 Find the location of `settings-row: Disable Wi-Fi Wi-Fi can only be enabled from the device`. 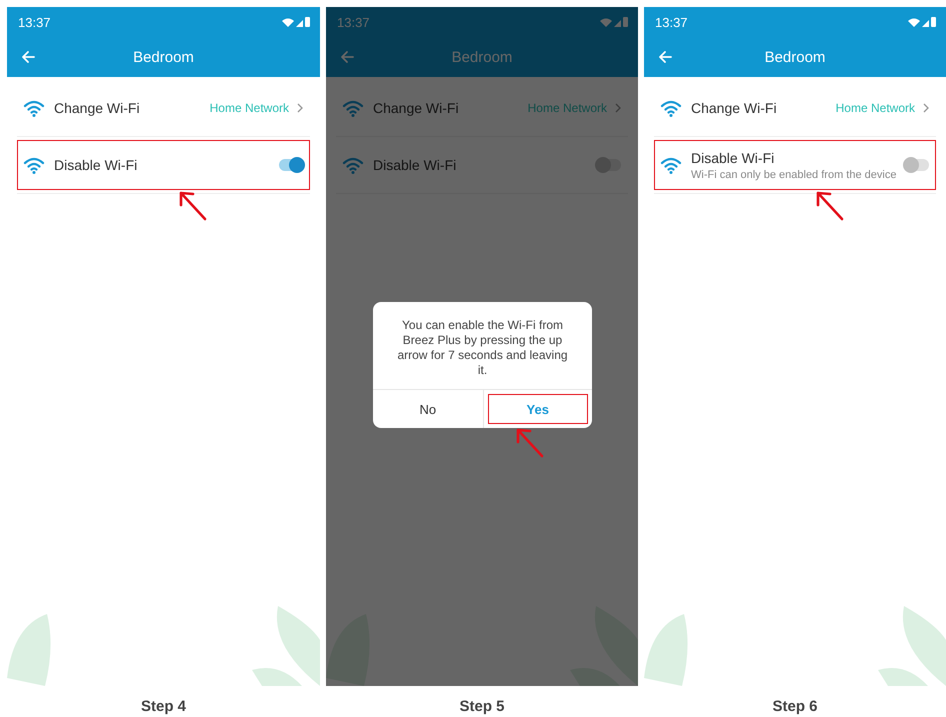

settings-row: Disable Wi-Fi Wi-Fi can only be enabled from the device is located at coordinates (795, 165).